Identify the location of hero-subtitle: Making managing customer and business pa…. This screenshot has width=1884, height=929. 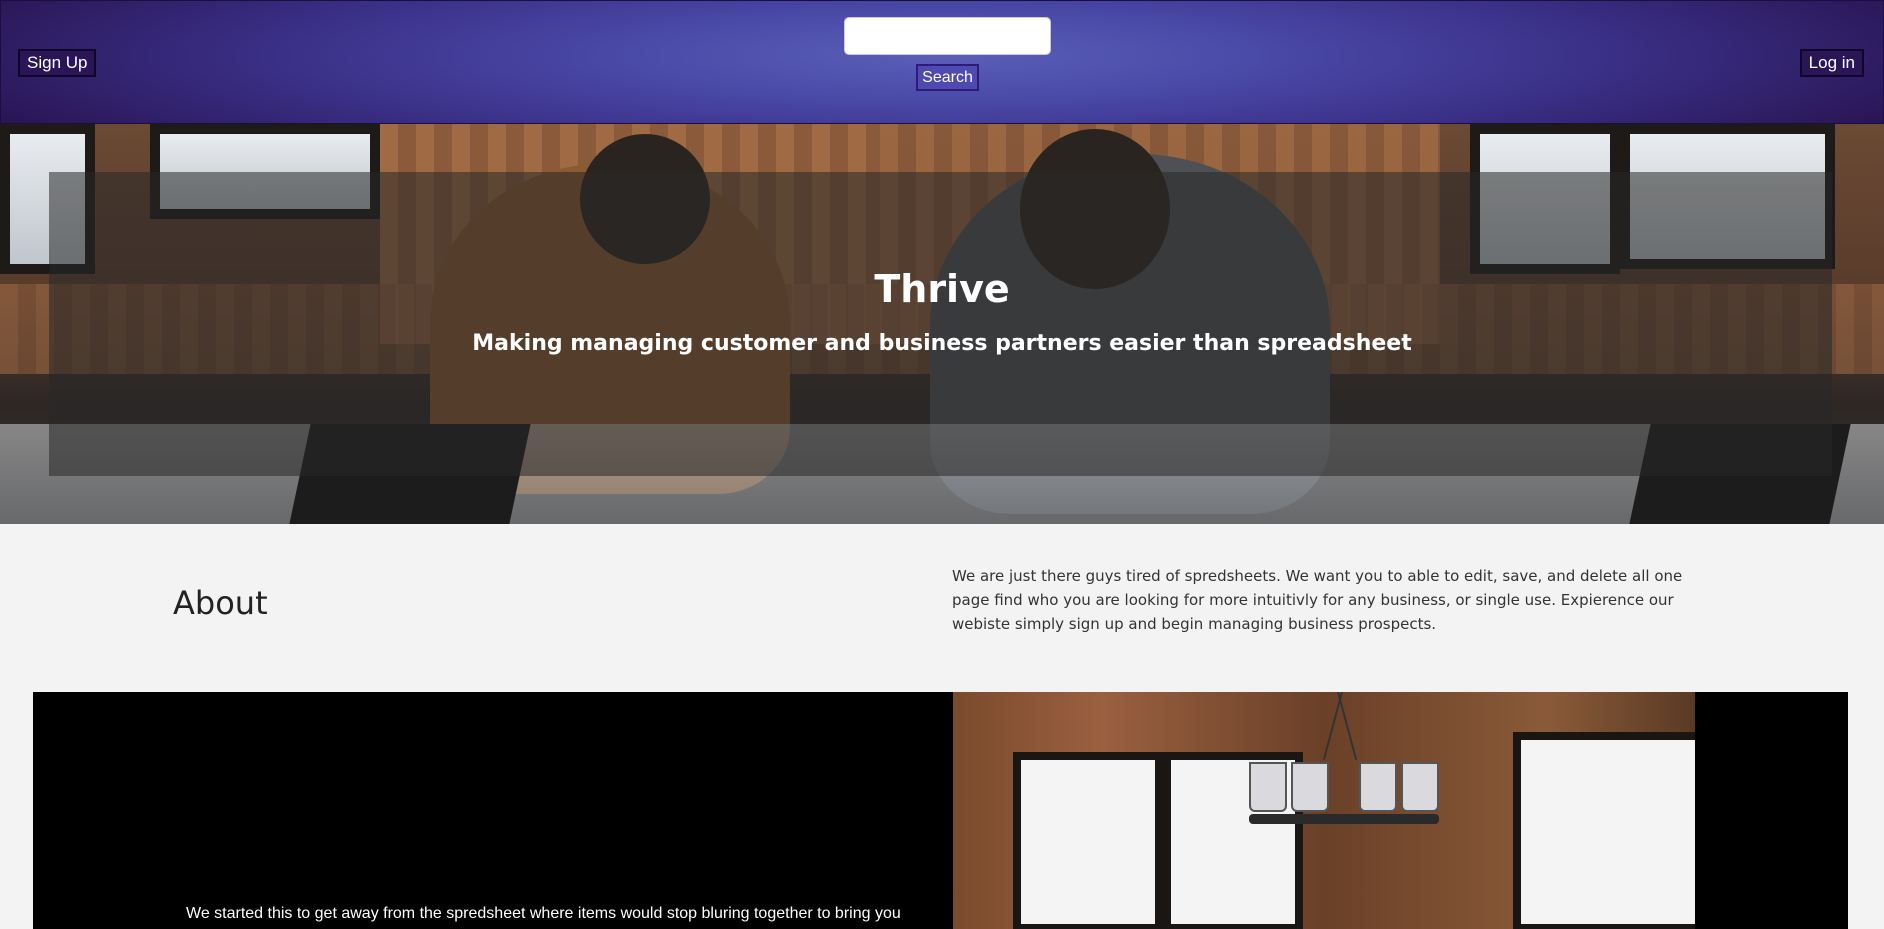
(942, 343).